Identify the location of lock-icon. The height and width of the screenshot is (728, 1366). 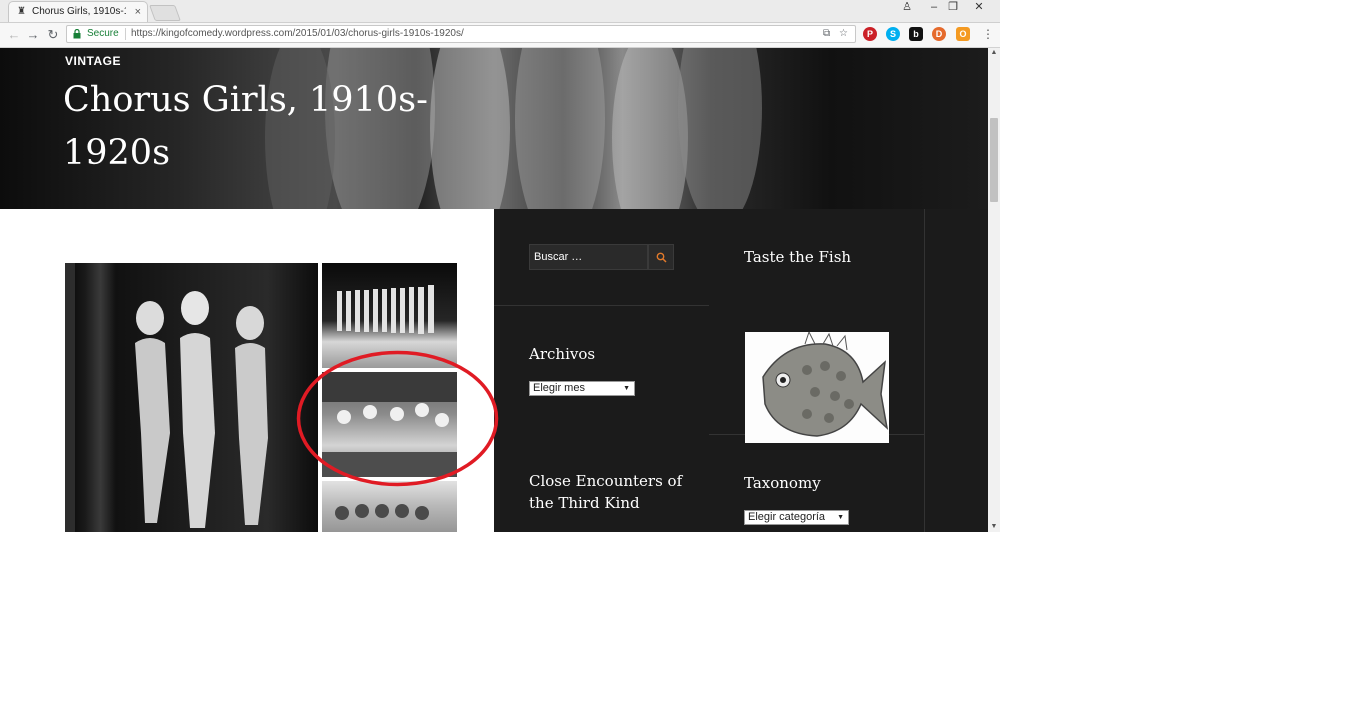
(77, 33).